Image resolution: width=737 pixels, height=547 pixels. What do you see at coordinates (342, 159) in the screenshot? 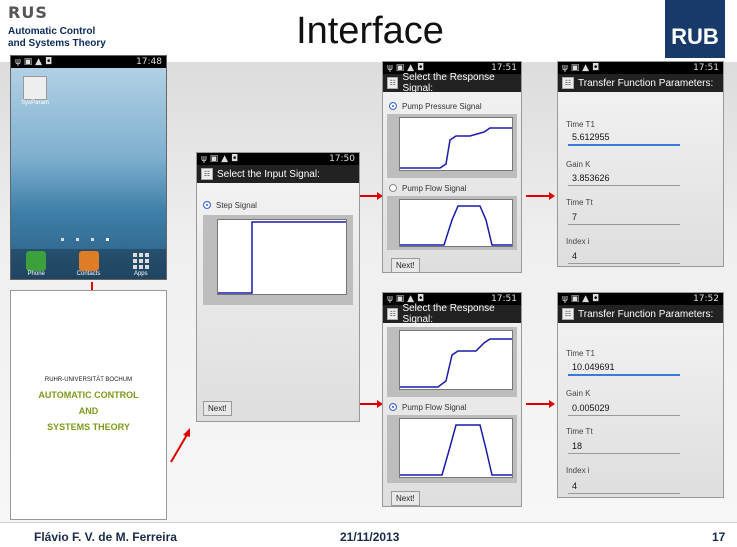
I see `status-time: 17:50` at bounding box center [342, 159].